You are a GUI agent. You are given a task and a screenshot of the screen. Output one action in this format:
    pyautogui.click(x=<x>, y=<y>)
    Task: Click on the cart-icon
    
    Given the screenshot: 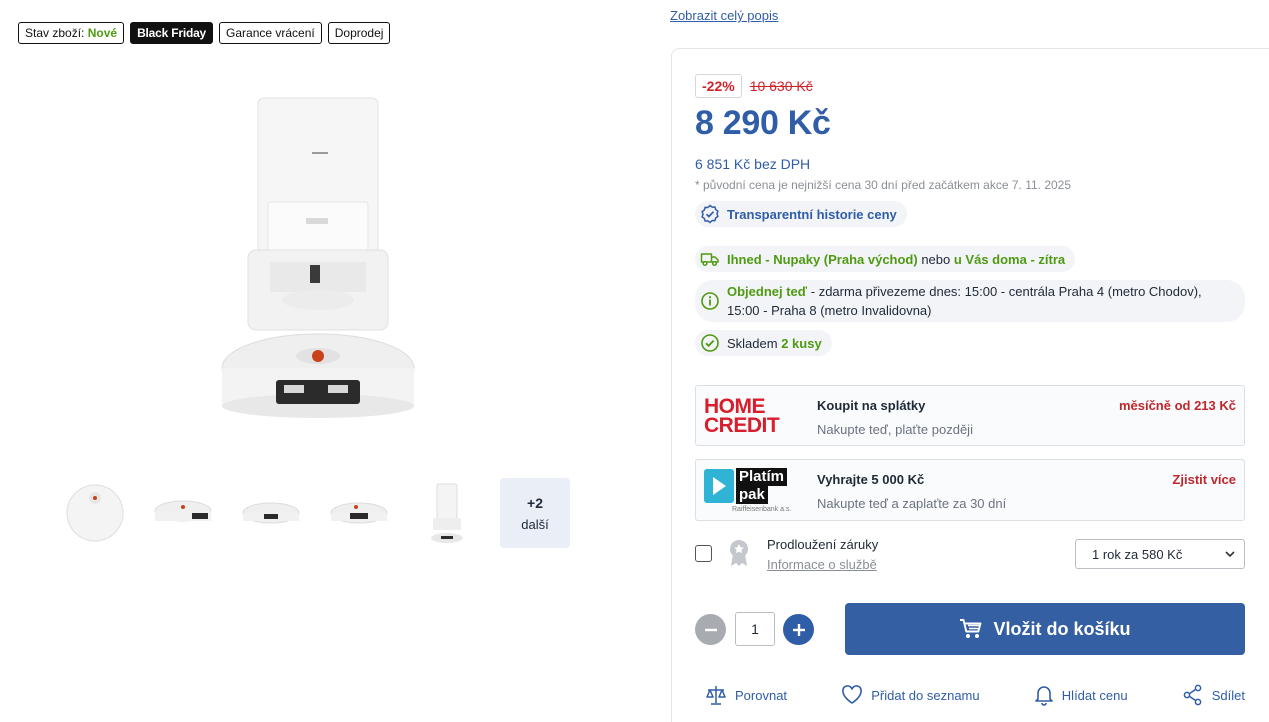 What is the action you would take?
    pyautogui.click(x=971, y=629)
    